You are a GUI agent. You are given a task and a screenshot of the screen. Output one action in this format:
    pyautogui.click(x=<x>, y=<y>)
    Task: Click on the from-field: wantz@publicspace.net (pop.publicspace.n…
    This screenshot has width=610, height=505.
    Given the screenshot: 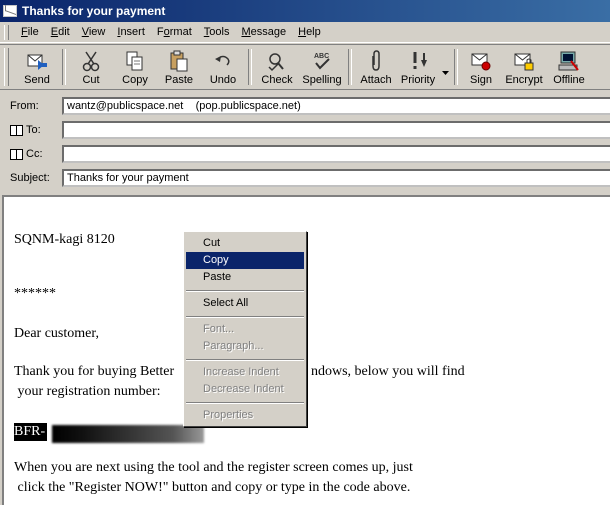 What is the action you would take?
    pyautogui.click(x=336, y=106)
    